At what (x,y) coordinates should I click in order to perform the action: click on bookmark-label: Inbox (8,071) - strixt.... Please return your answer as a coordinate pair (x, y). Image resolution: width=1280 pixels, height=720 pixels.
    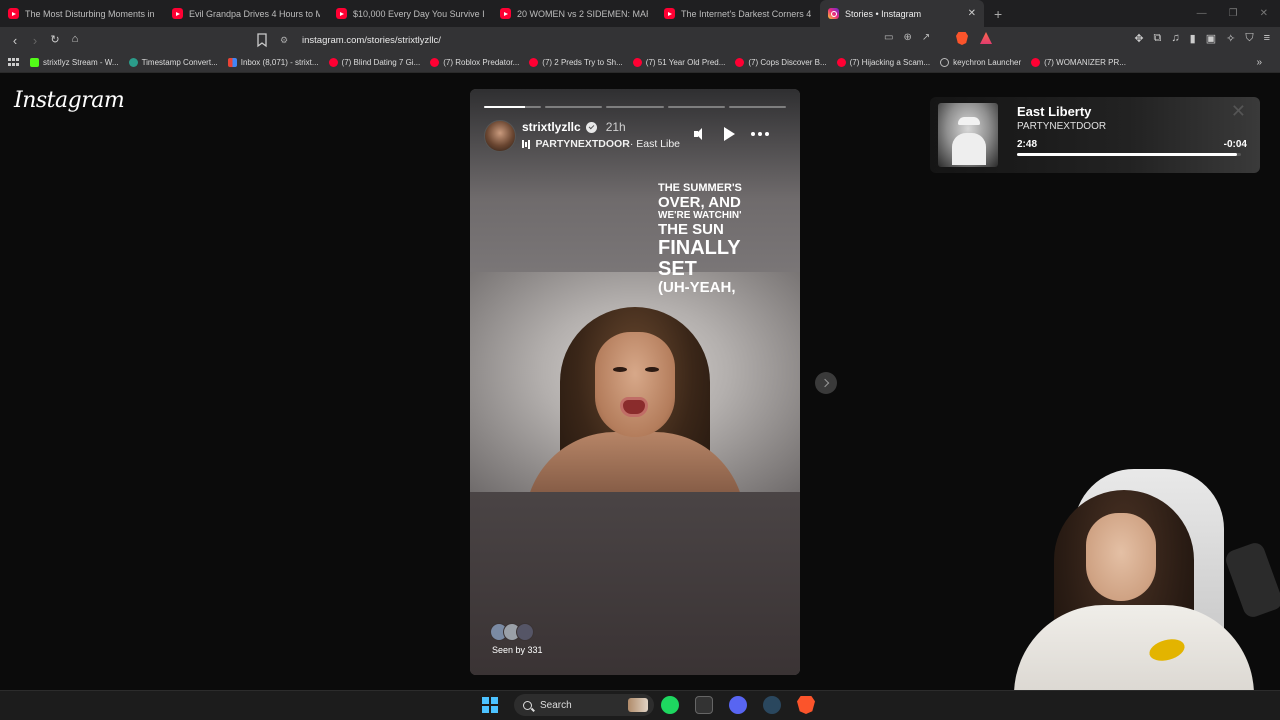
    Looking at the image, I should click on (279, 62).